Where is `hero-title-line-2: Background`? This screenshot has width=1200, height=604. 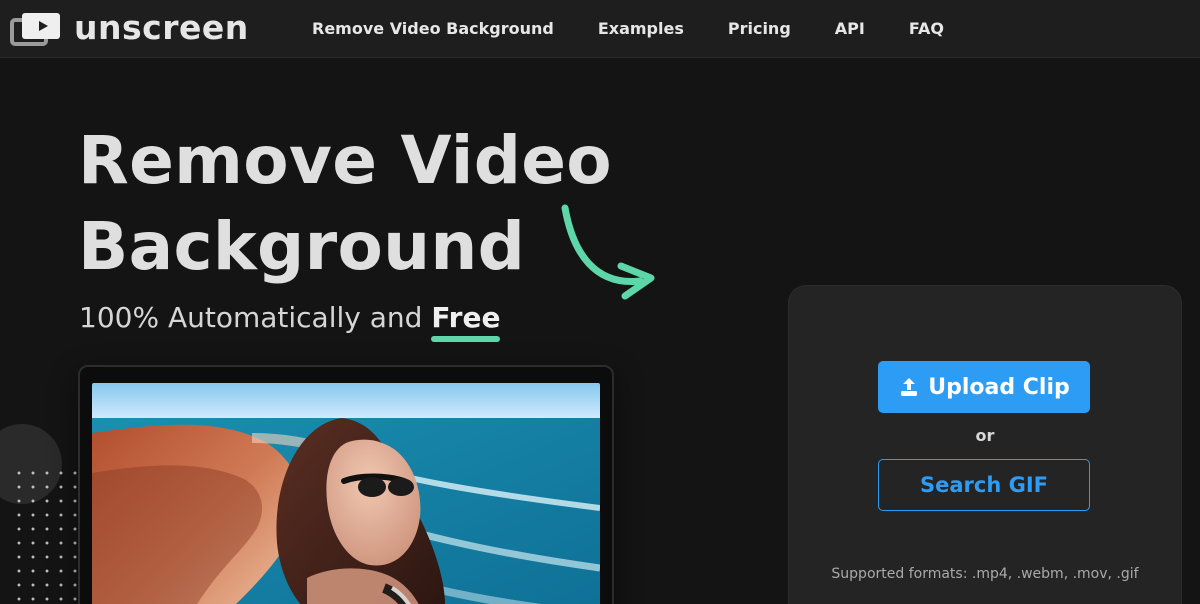
hero-title-line-2: Background is located at coordinates (302, 246).